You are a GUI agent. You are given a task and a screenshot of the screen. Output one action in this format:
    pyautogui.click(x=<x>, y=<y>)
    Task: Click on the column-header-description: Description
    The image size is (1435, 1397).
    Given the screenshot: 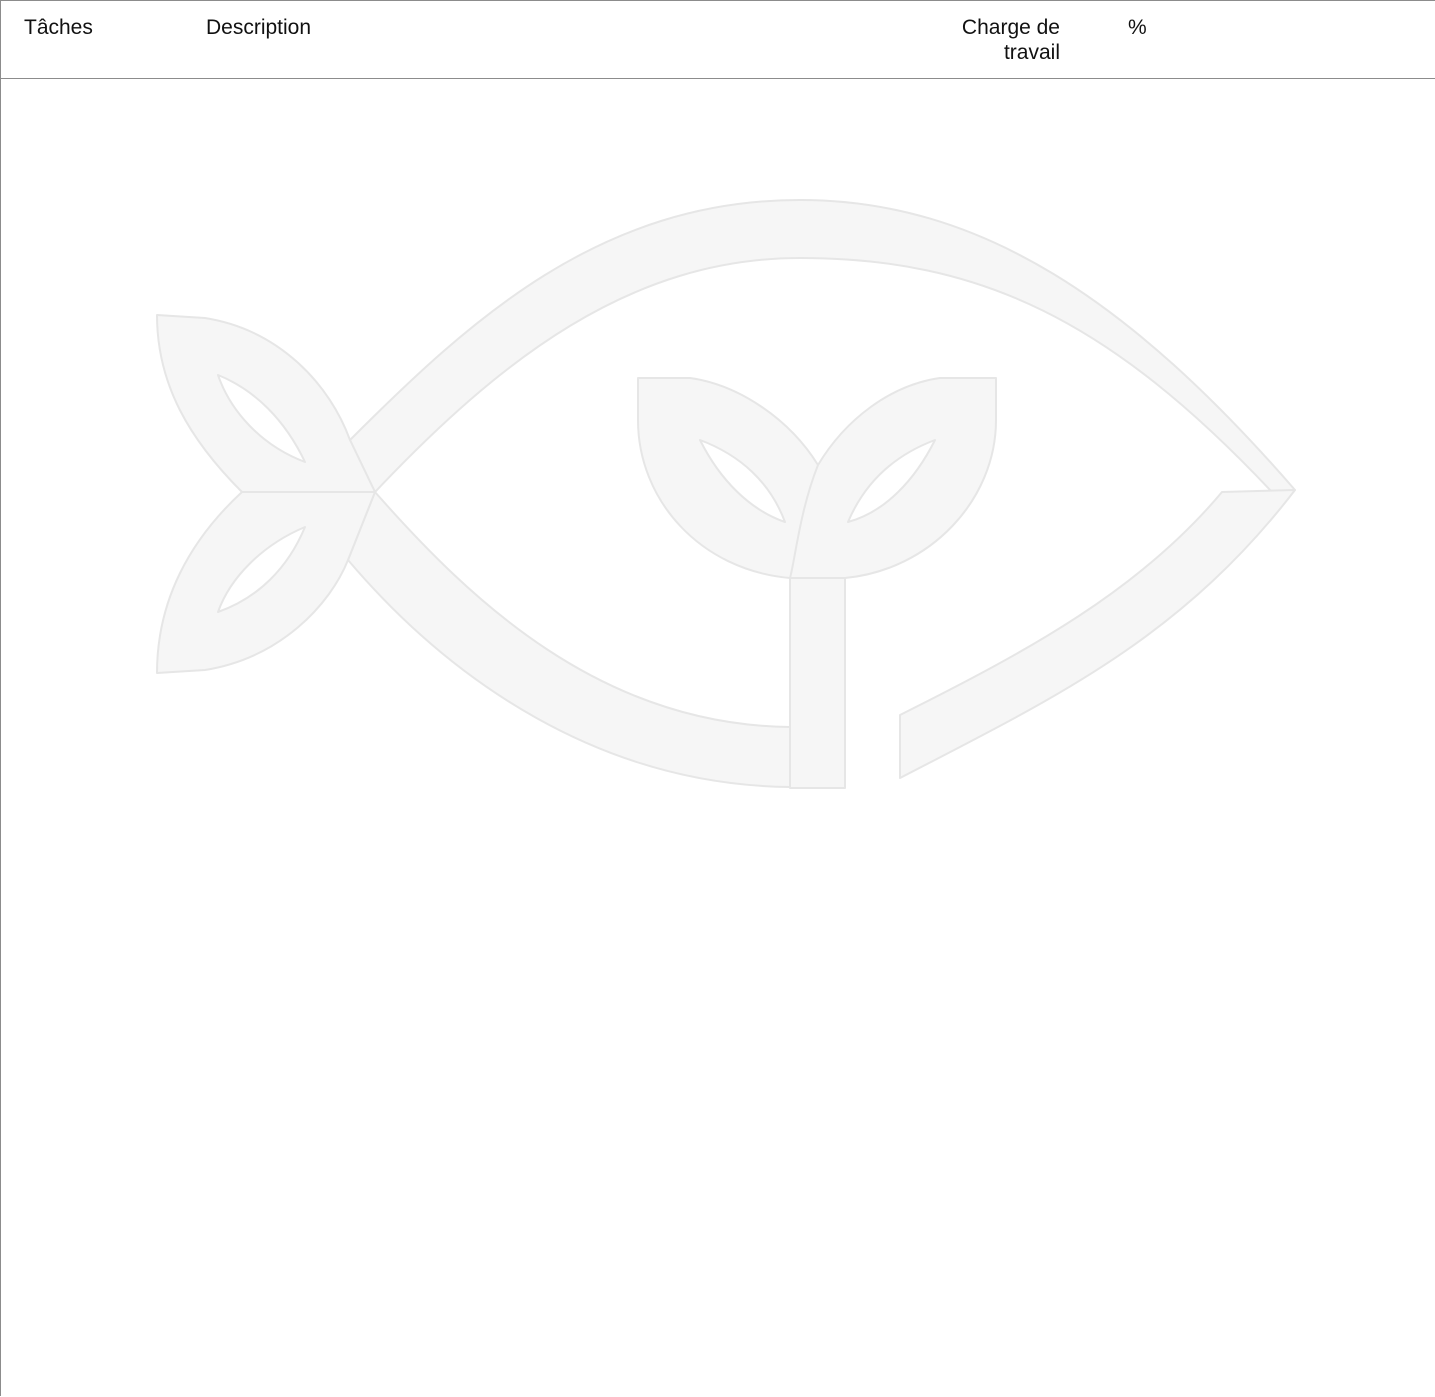 What is the action you would take?
    pyautogui.click(x=259, y=27)
    